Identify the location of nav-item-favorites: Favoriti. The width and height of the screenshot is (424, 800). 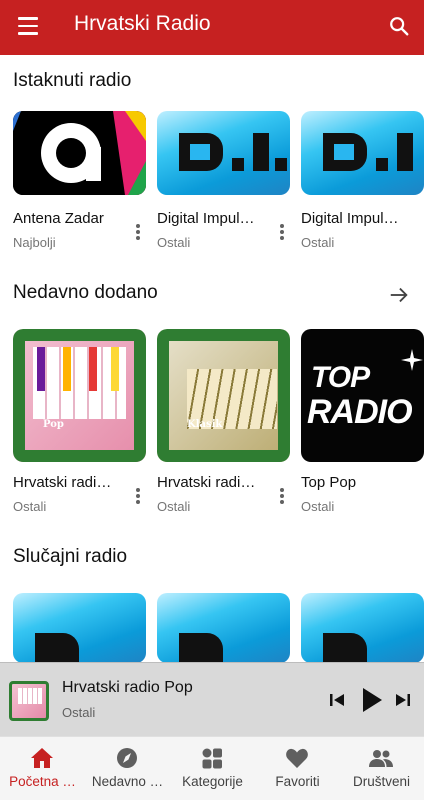
(297, 768).